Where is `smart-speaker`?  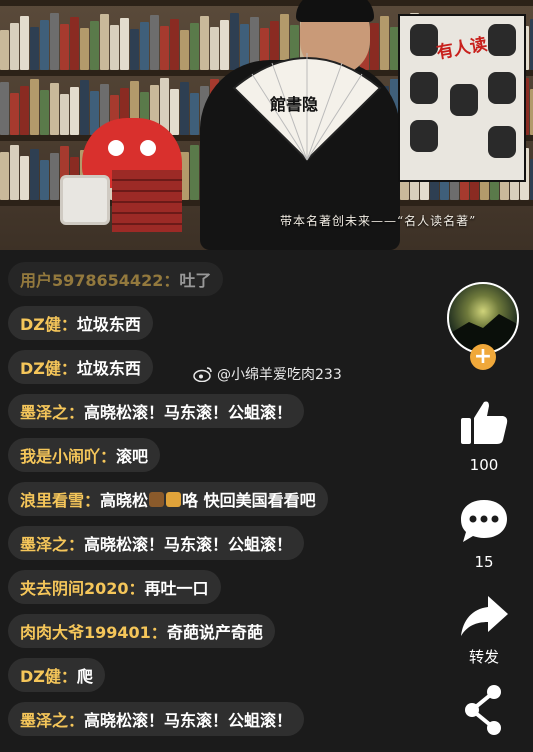
smart-speaker is located at coordinates (85, 200).